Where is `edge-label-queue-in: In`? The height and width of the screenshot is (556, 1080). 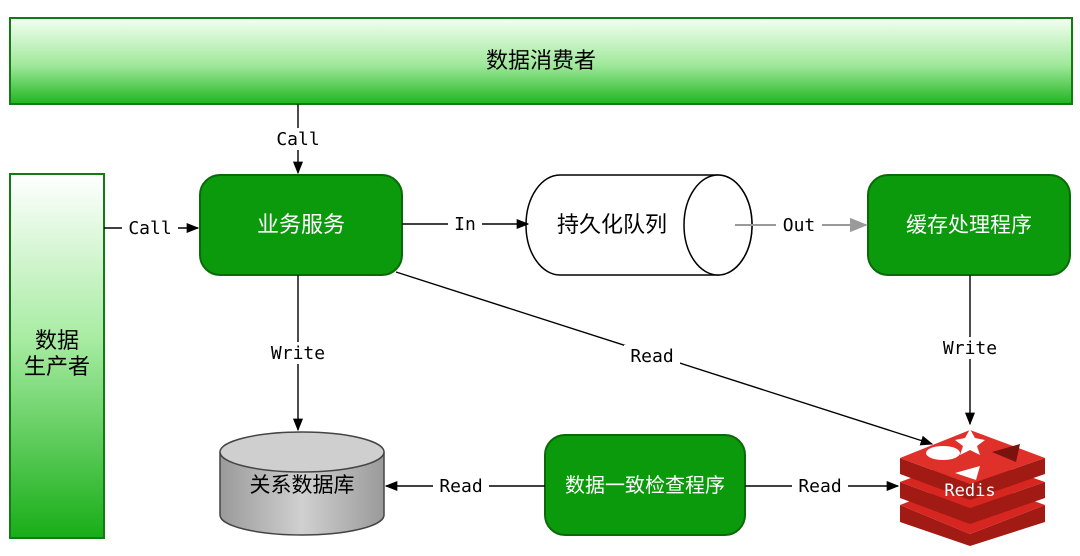 edge-label-queue-in: In is located at coordinates (465, 224).